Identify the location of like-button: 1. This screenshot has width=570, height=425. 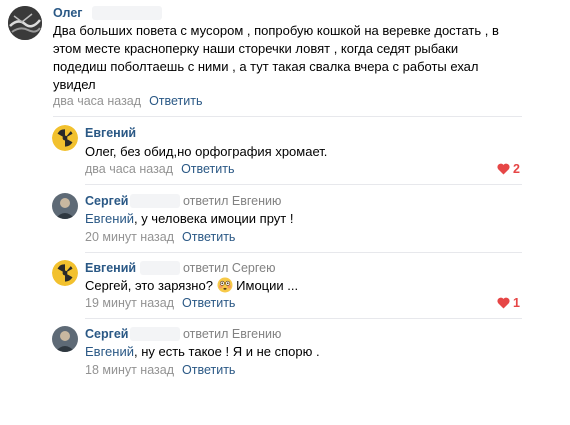
(508, 304).